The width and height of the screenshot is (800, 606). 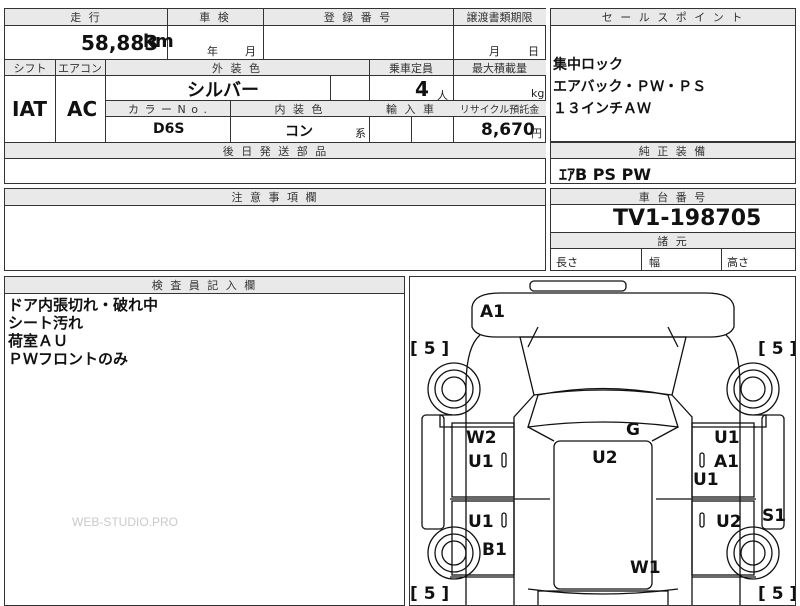 I want to click on transfer-day-unit: 日, so click(x=533, y=51).